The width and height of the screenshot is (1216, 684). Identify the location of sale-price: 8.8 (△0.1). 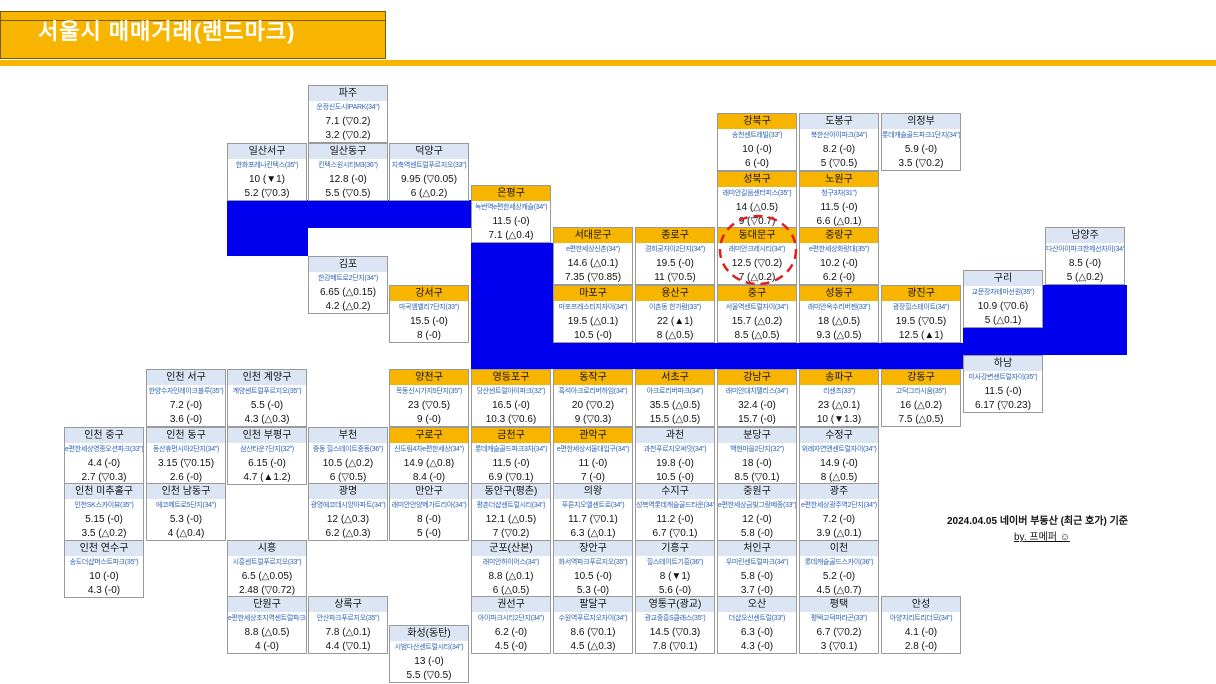
(511, 576).